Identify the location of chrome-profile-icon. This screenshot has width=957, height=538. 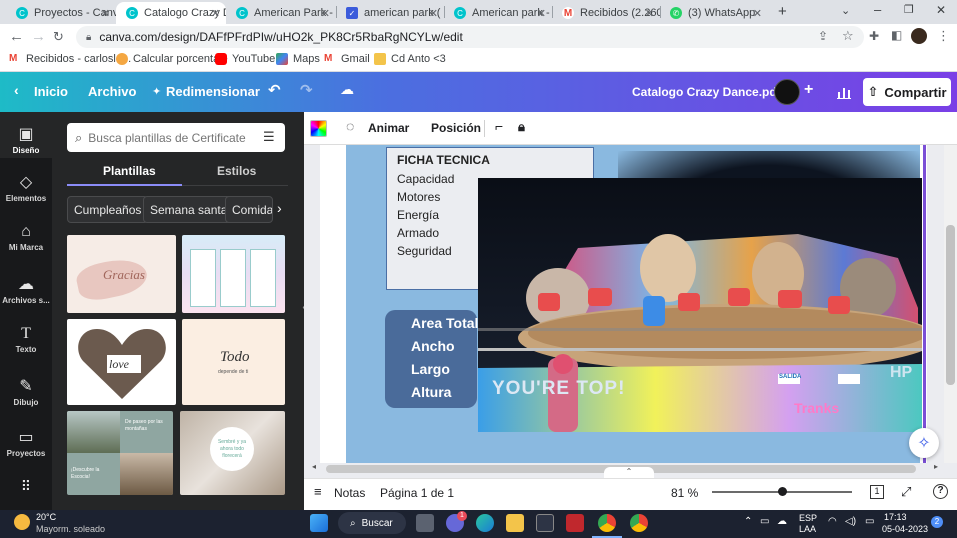
(639, 523).